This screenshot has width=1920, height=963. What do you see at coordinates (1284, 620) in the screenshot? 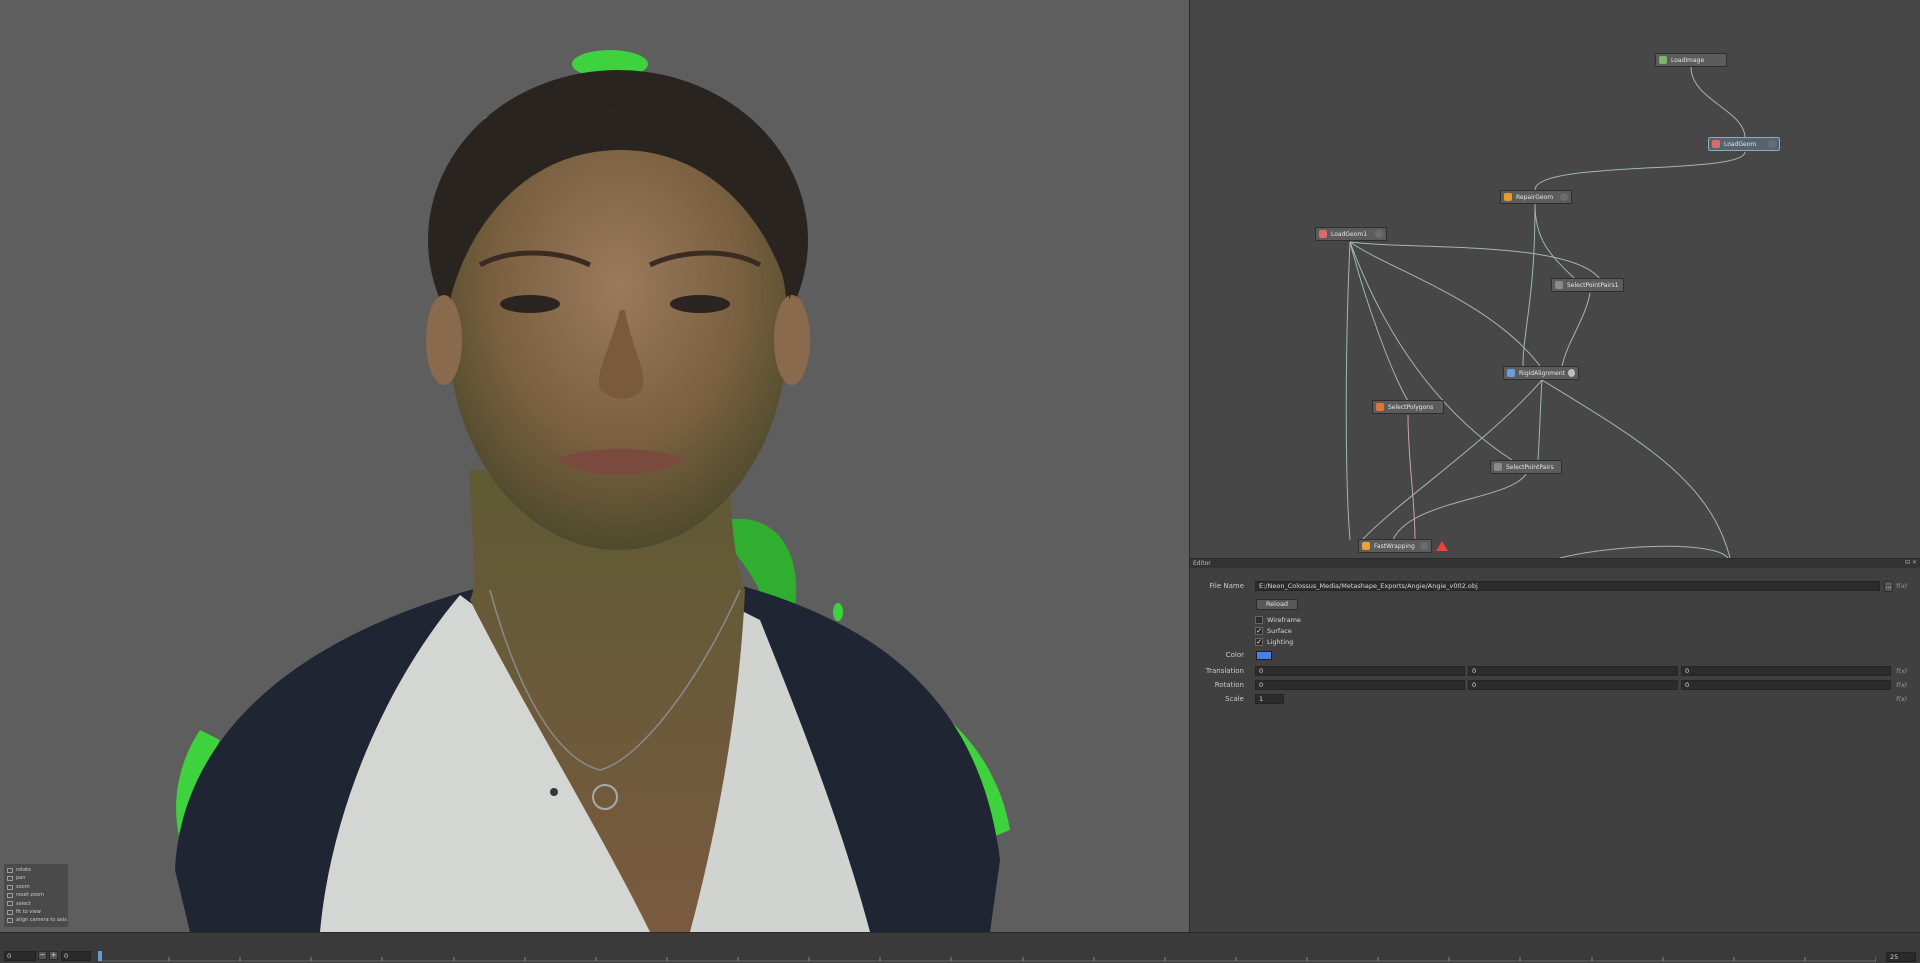
I see `wireframe-label: Wireframe` at bounding box center [1284, 620].